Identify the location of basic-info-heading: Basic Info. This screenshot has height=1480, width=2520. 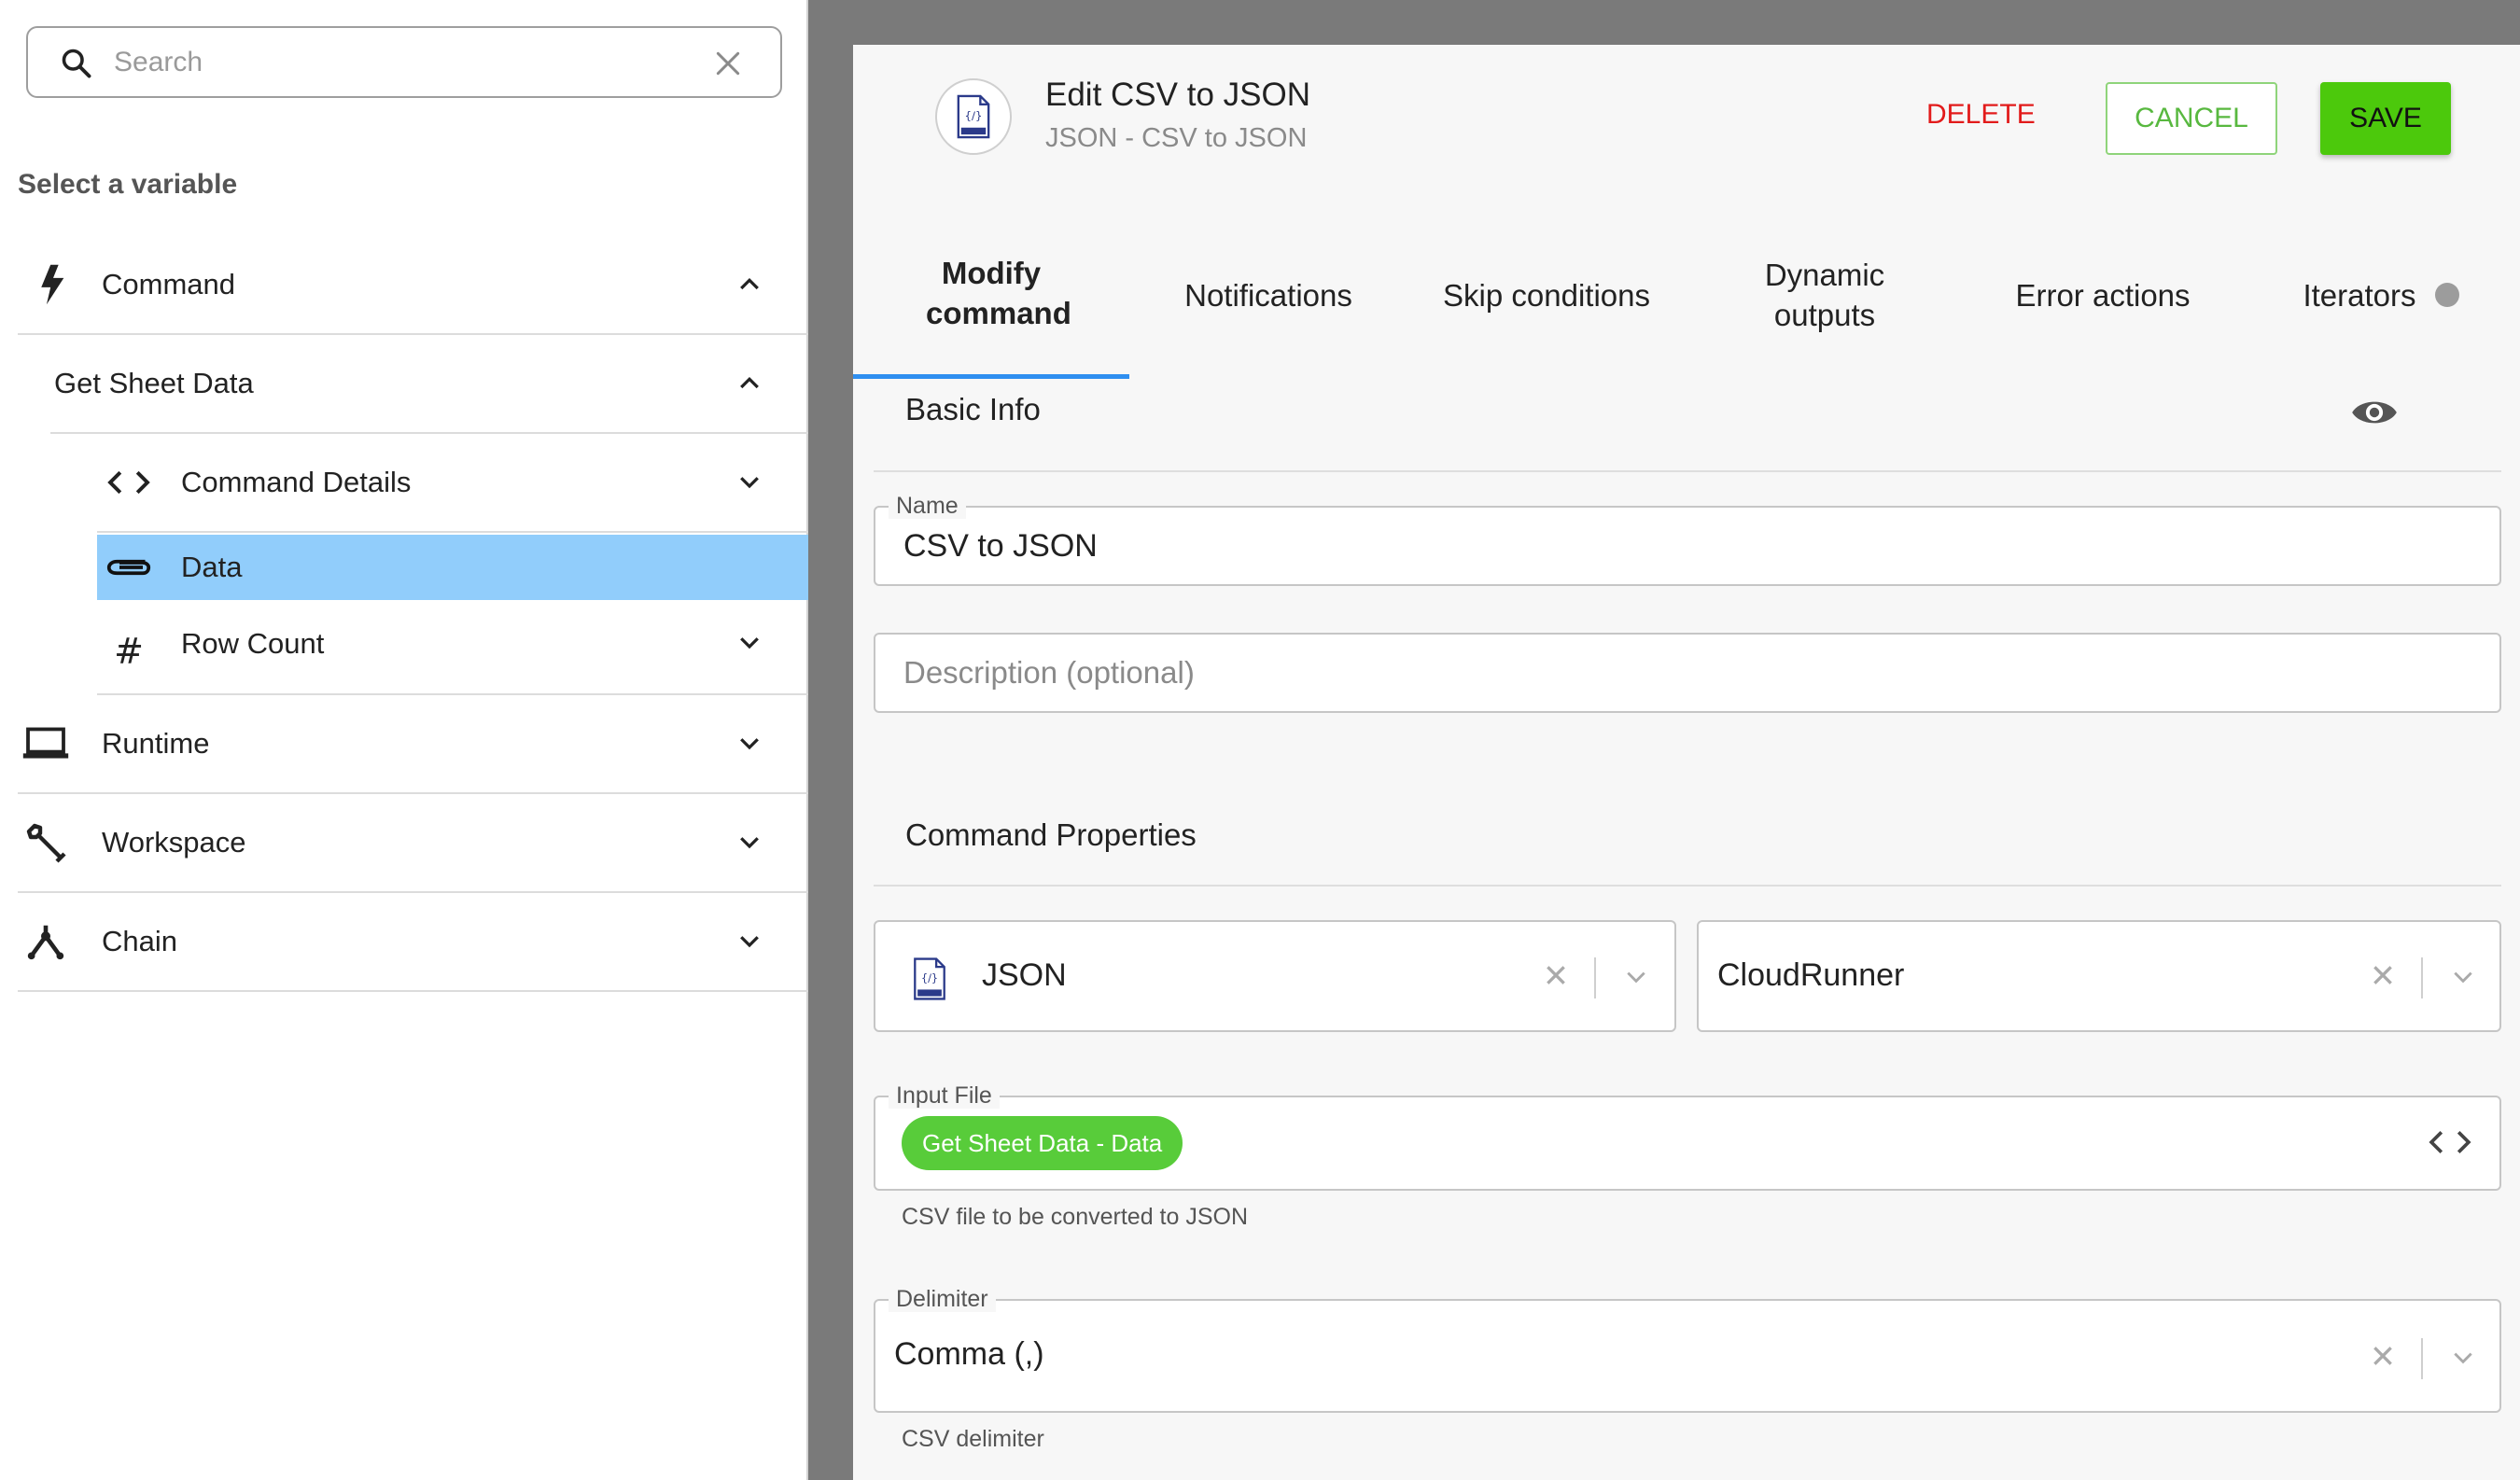
(973, 409).